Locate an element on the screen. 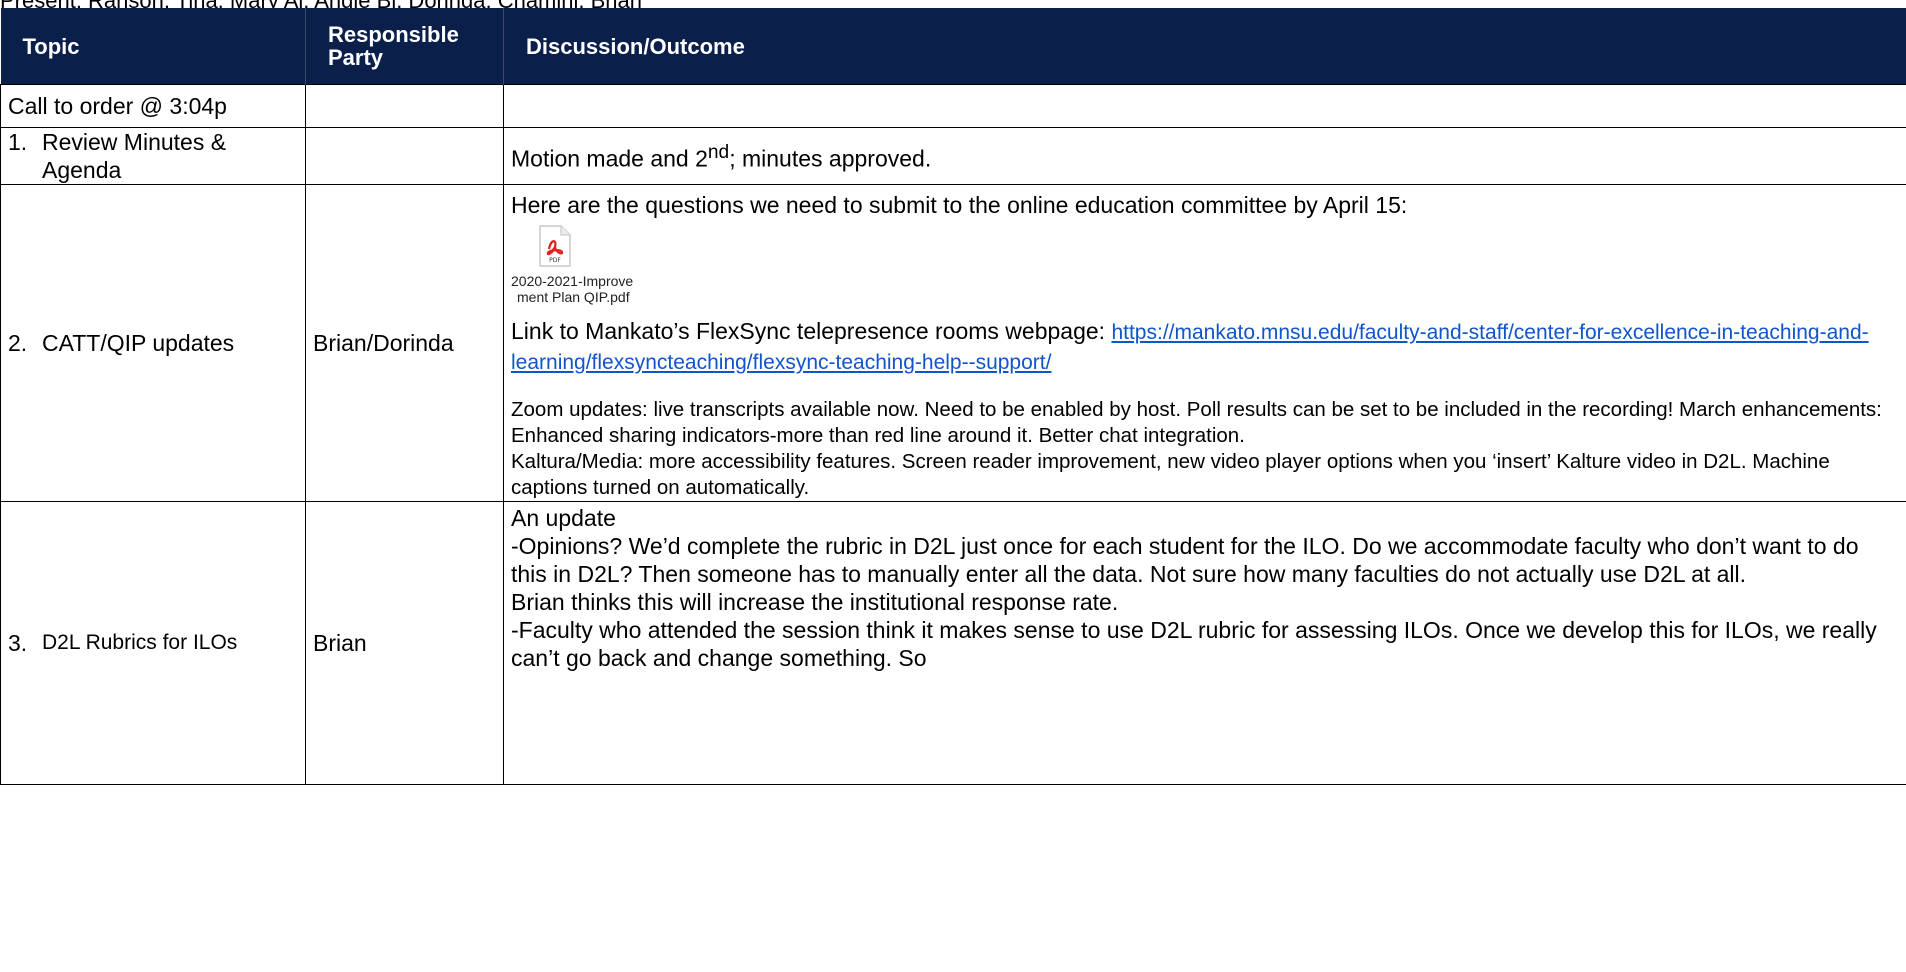  pdf-filename: 2020-2021-Improve ment Plan QIP.pdf is located at coordinates (572, 289).